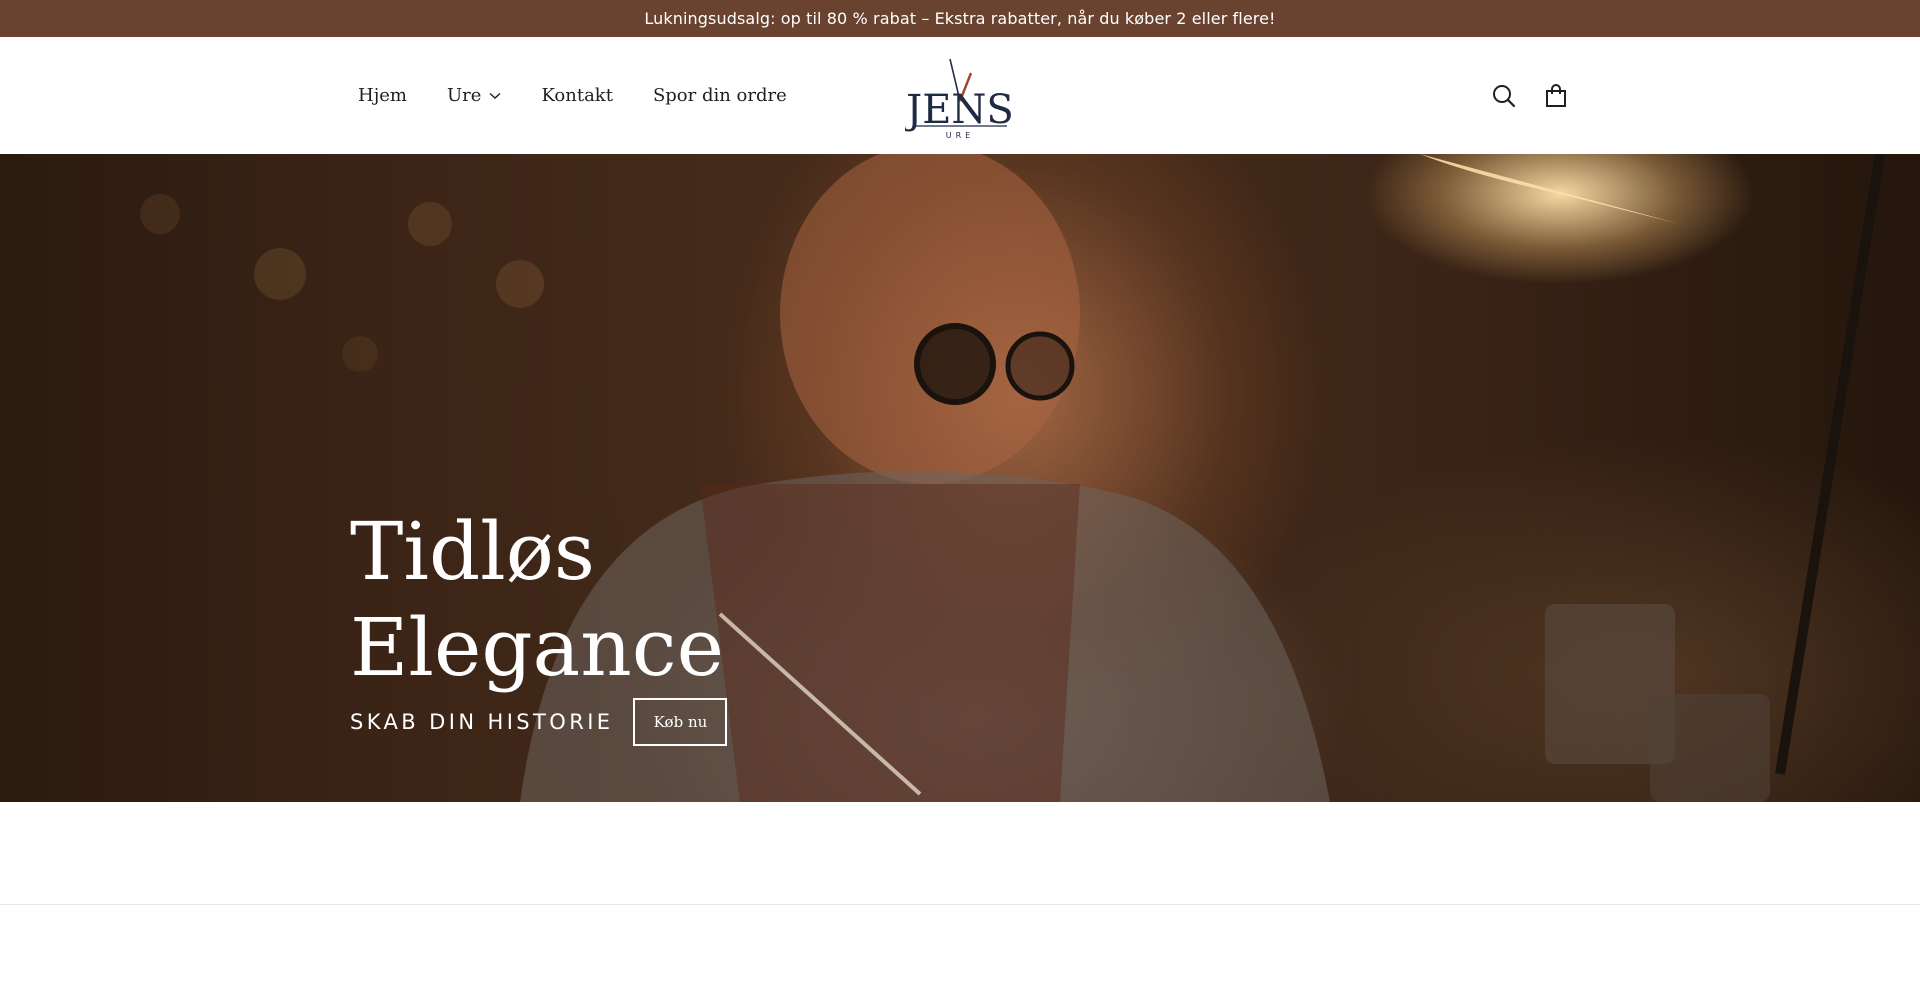 This screenshot has height=993, width=1920. What do you see at coordinates (495, 96) in the screenshot?
I see `chevron-down-icon` at bounding box center [495, 96].